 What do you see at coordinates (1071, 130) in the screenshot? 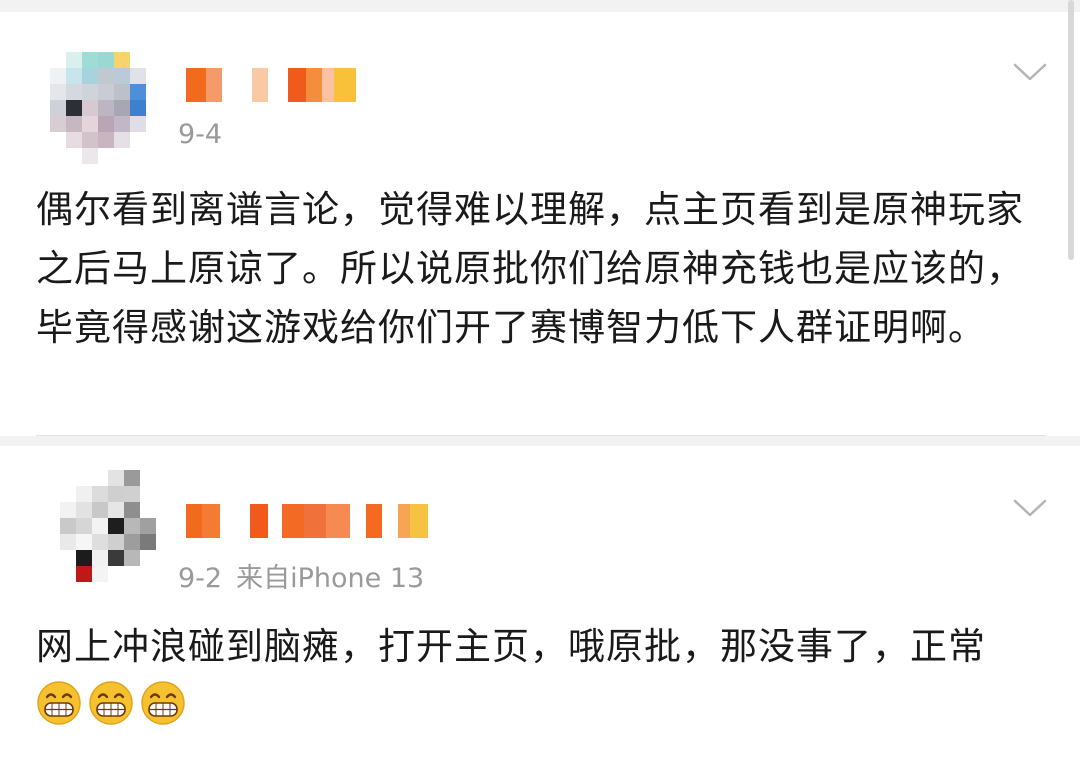
I see `scrollbar` at bounding box center [1071, 130].